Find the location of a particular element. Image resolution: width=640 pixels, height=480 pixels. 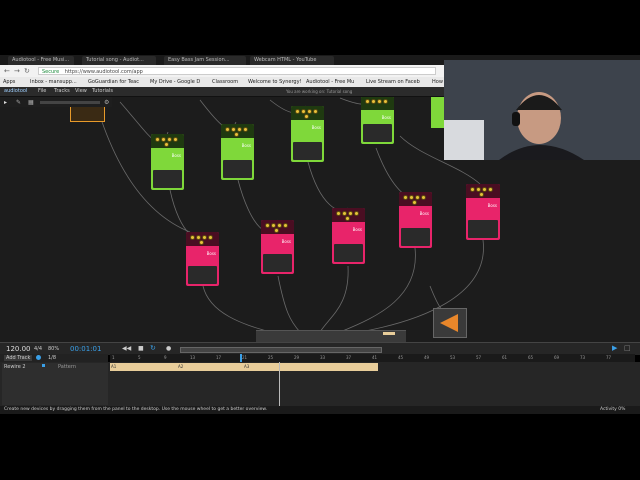

app-logo: audiotool is located at coordinates (15, 91).